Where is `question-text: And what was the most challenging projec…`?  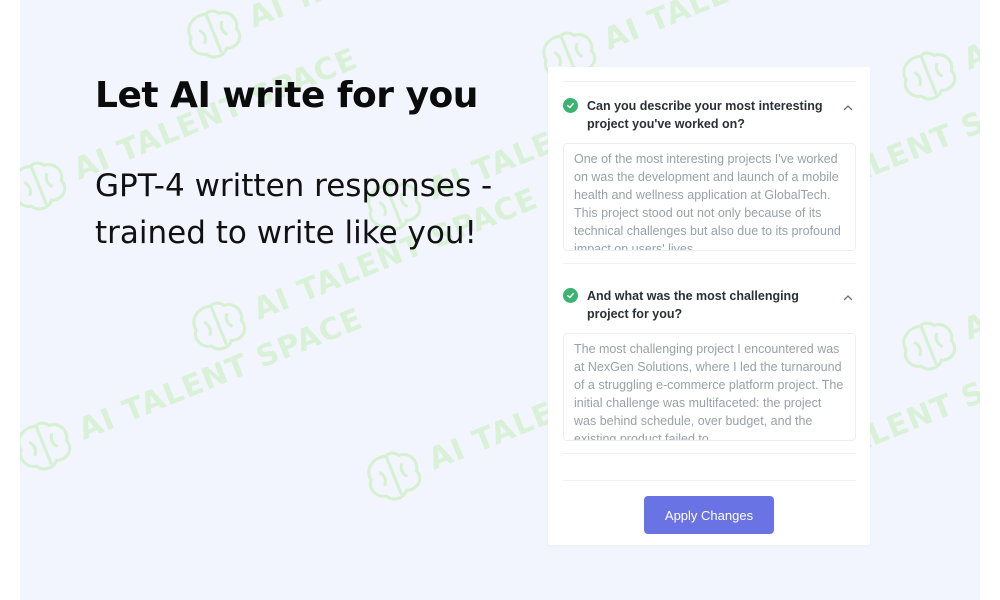 question-text: And what was the most challenging projec… is located at coordinates (693, 305).